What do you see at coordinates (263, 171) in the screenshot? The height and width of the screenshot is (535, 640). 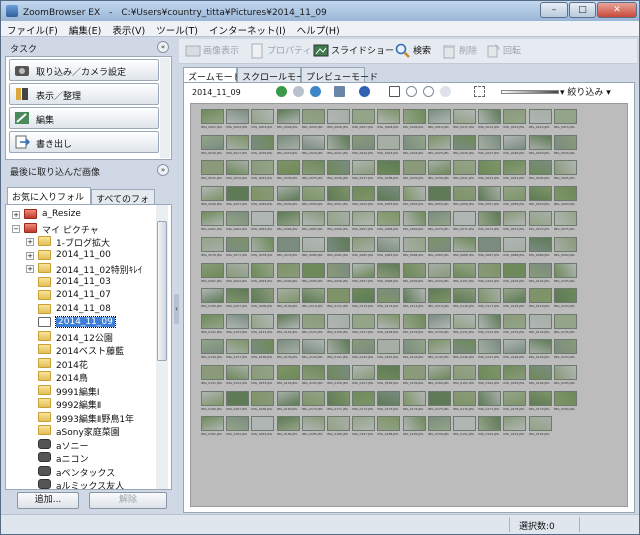 I see `thumbnail-item: IMG_0033.JPG` at bounding box center [263, 171].